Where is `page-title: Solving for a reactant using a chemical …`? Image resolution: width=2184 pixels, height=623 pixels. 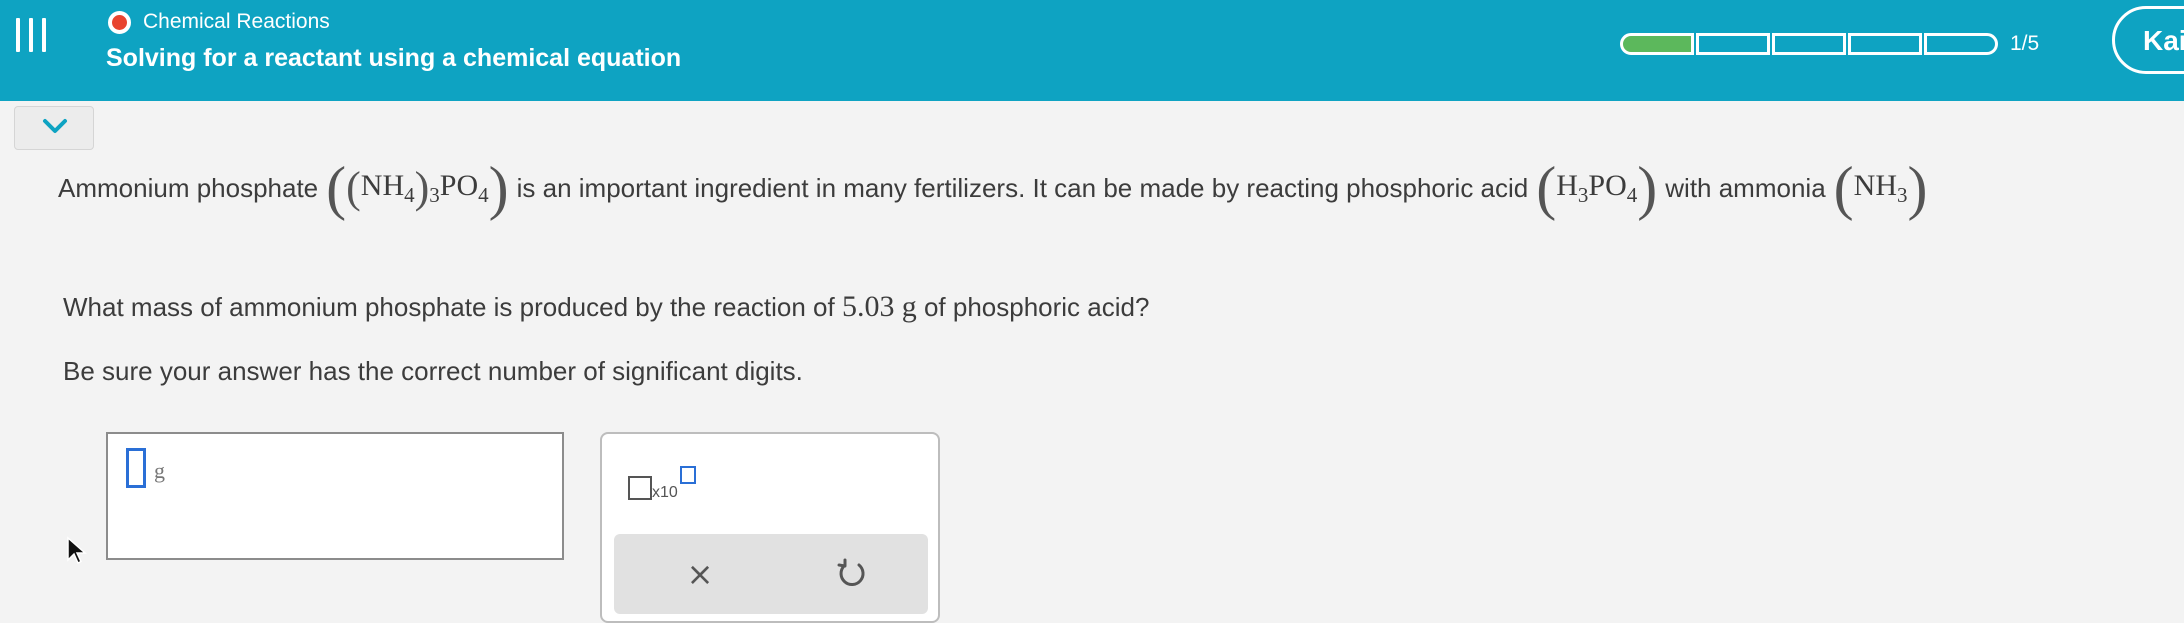
page-title: Solving for a reactant using a chemical … is located at coordinates (394, 58).